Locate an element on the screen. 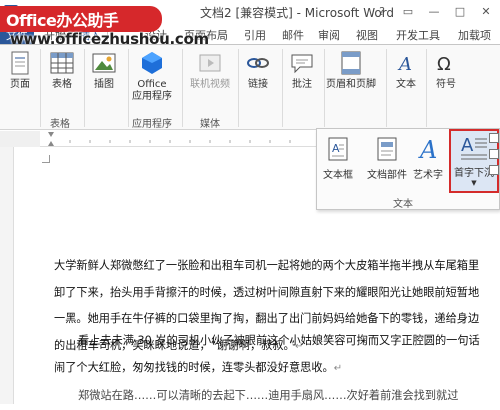 The height and width of the screenshot is (410, 500). date-time-icon is located at coordinates (494, 154).